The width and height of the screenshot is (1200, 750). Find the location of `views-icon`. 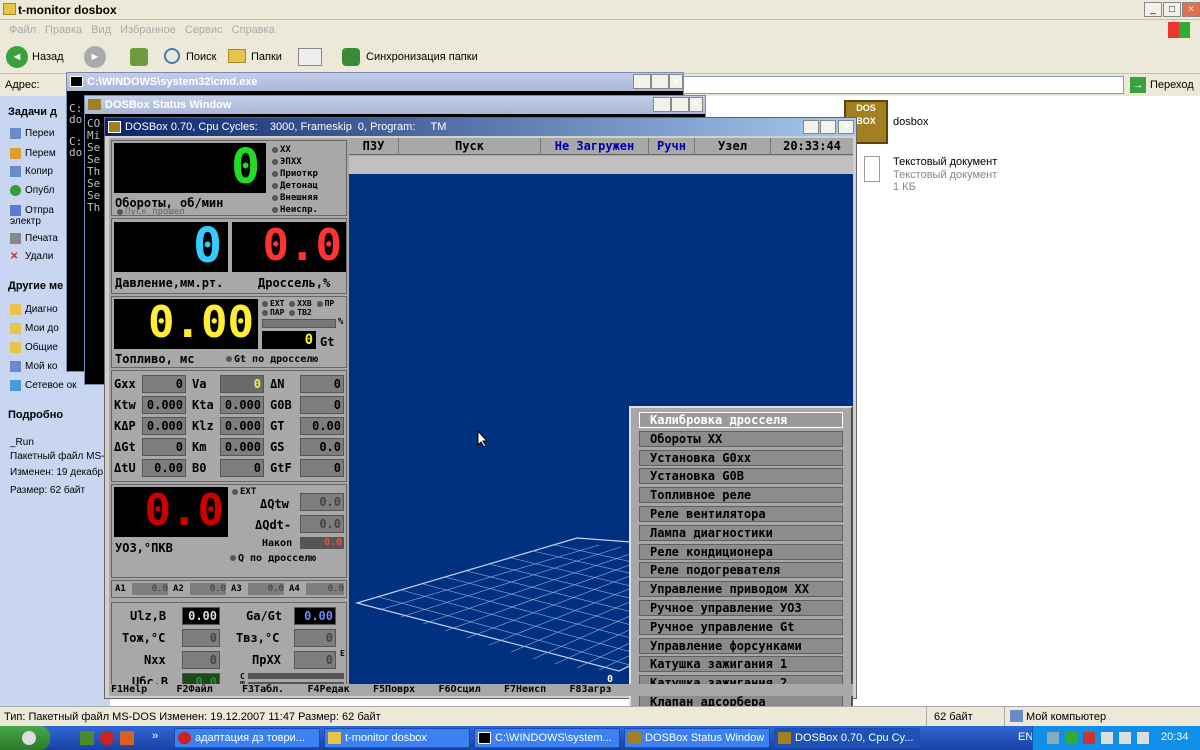

views-icon is located at coordinates (310, 57).